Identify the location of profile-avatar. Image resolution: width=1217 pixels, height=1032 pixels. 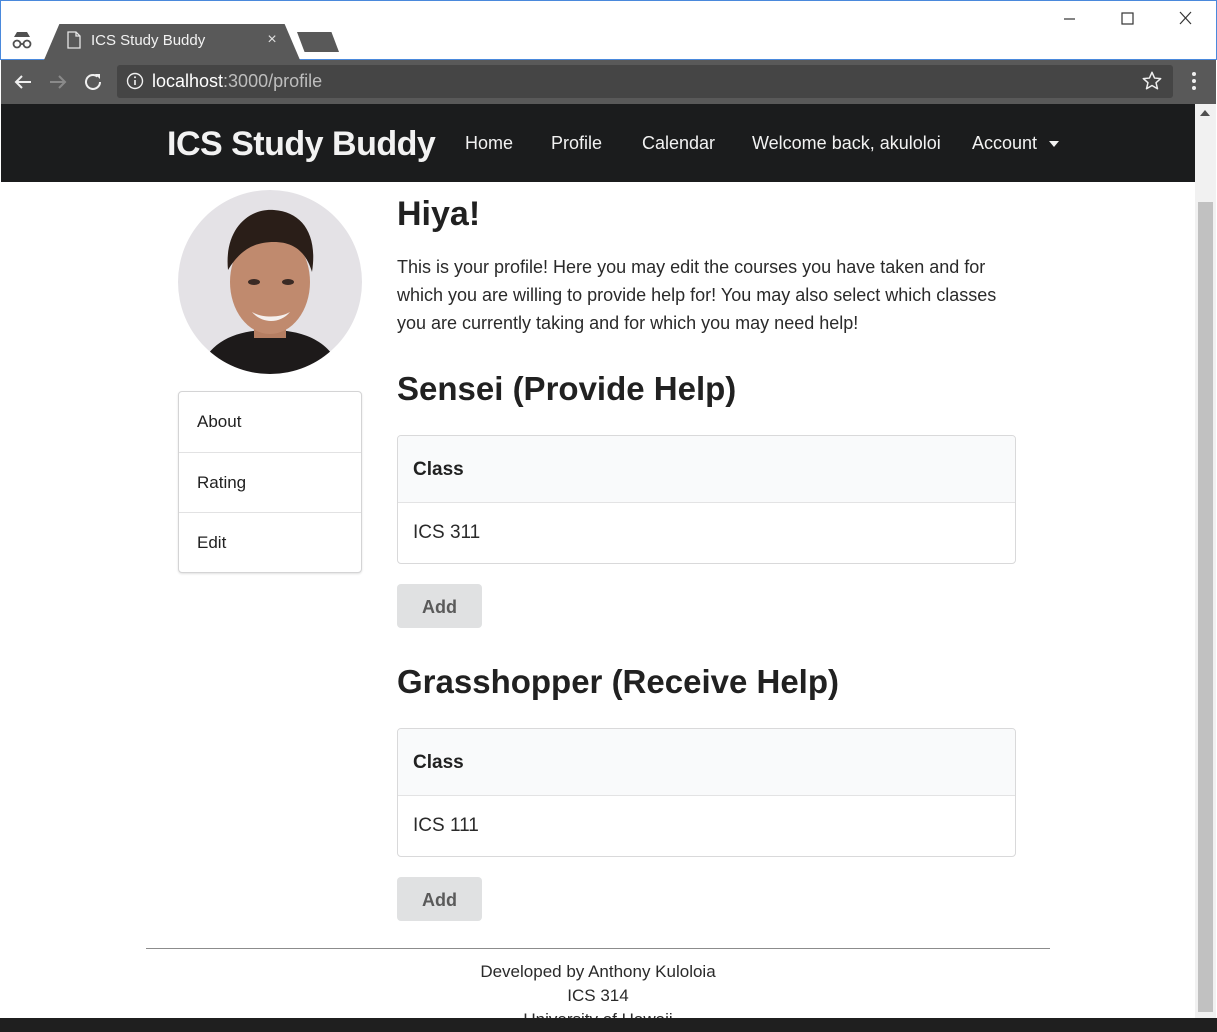
(270, 282).